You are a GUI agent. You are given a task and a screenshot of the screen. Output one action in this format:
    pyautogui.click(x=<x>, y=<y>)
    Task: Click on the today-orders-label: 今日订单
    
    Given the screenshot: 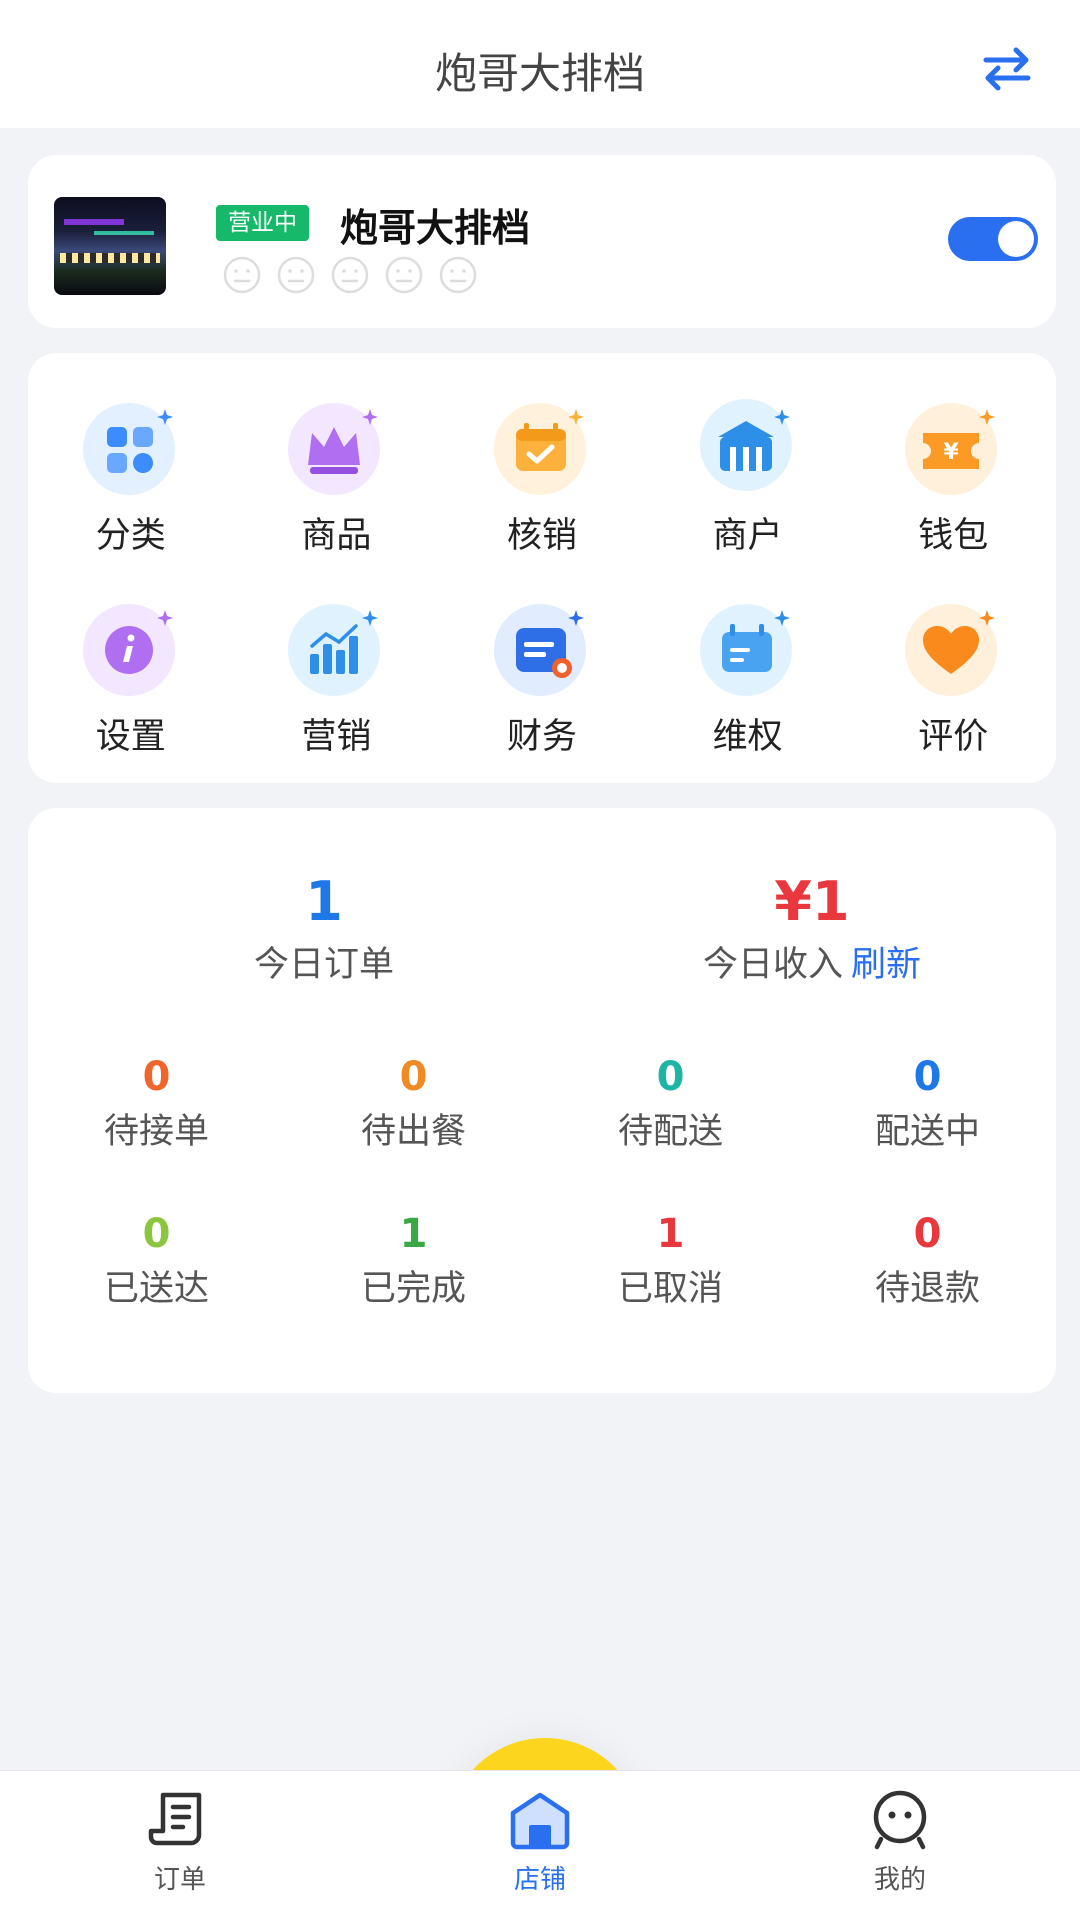 What is the action you would take?
    pyautogui.click(x=323, y=965)
    